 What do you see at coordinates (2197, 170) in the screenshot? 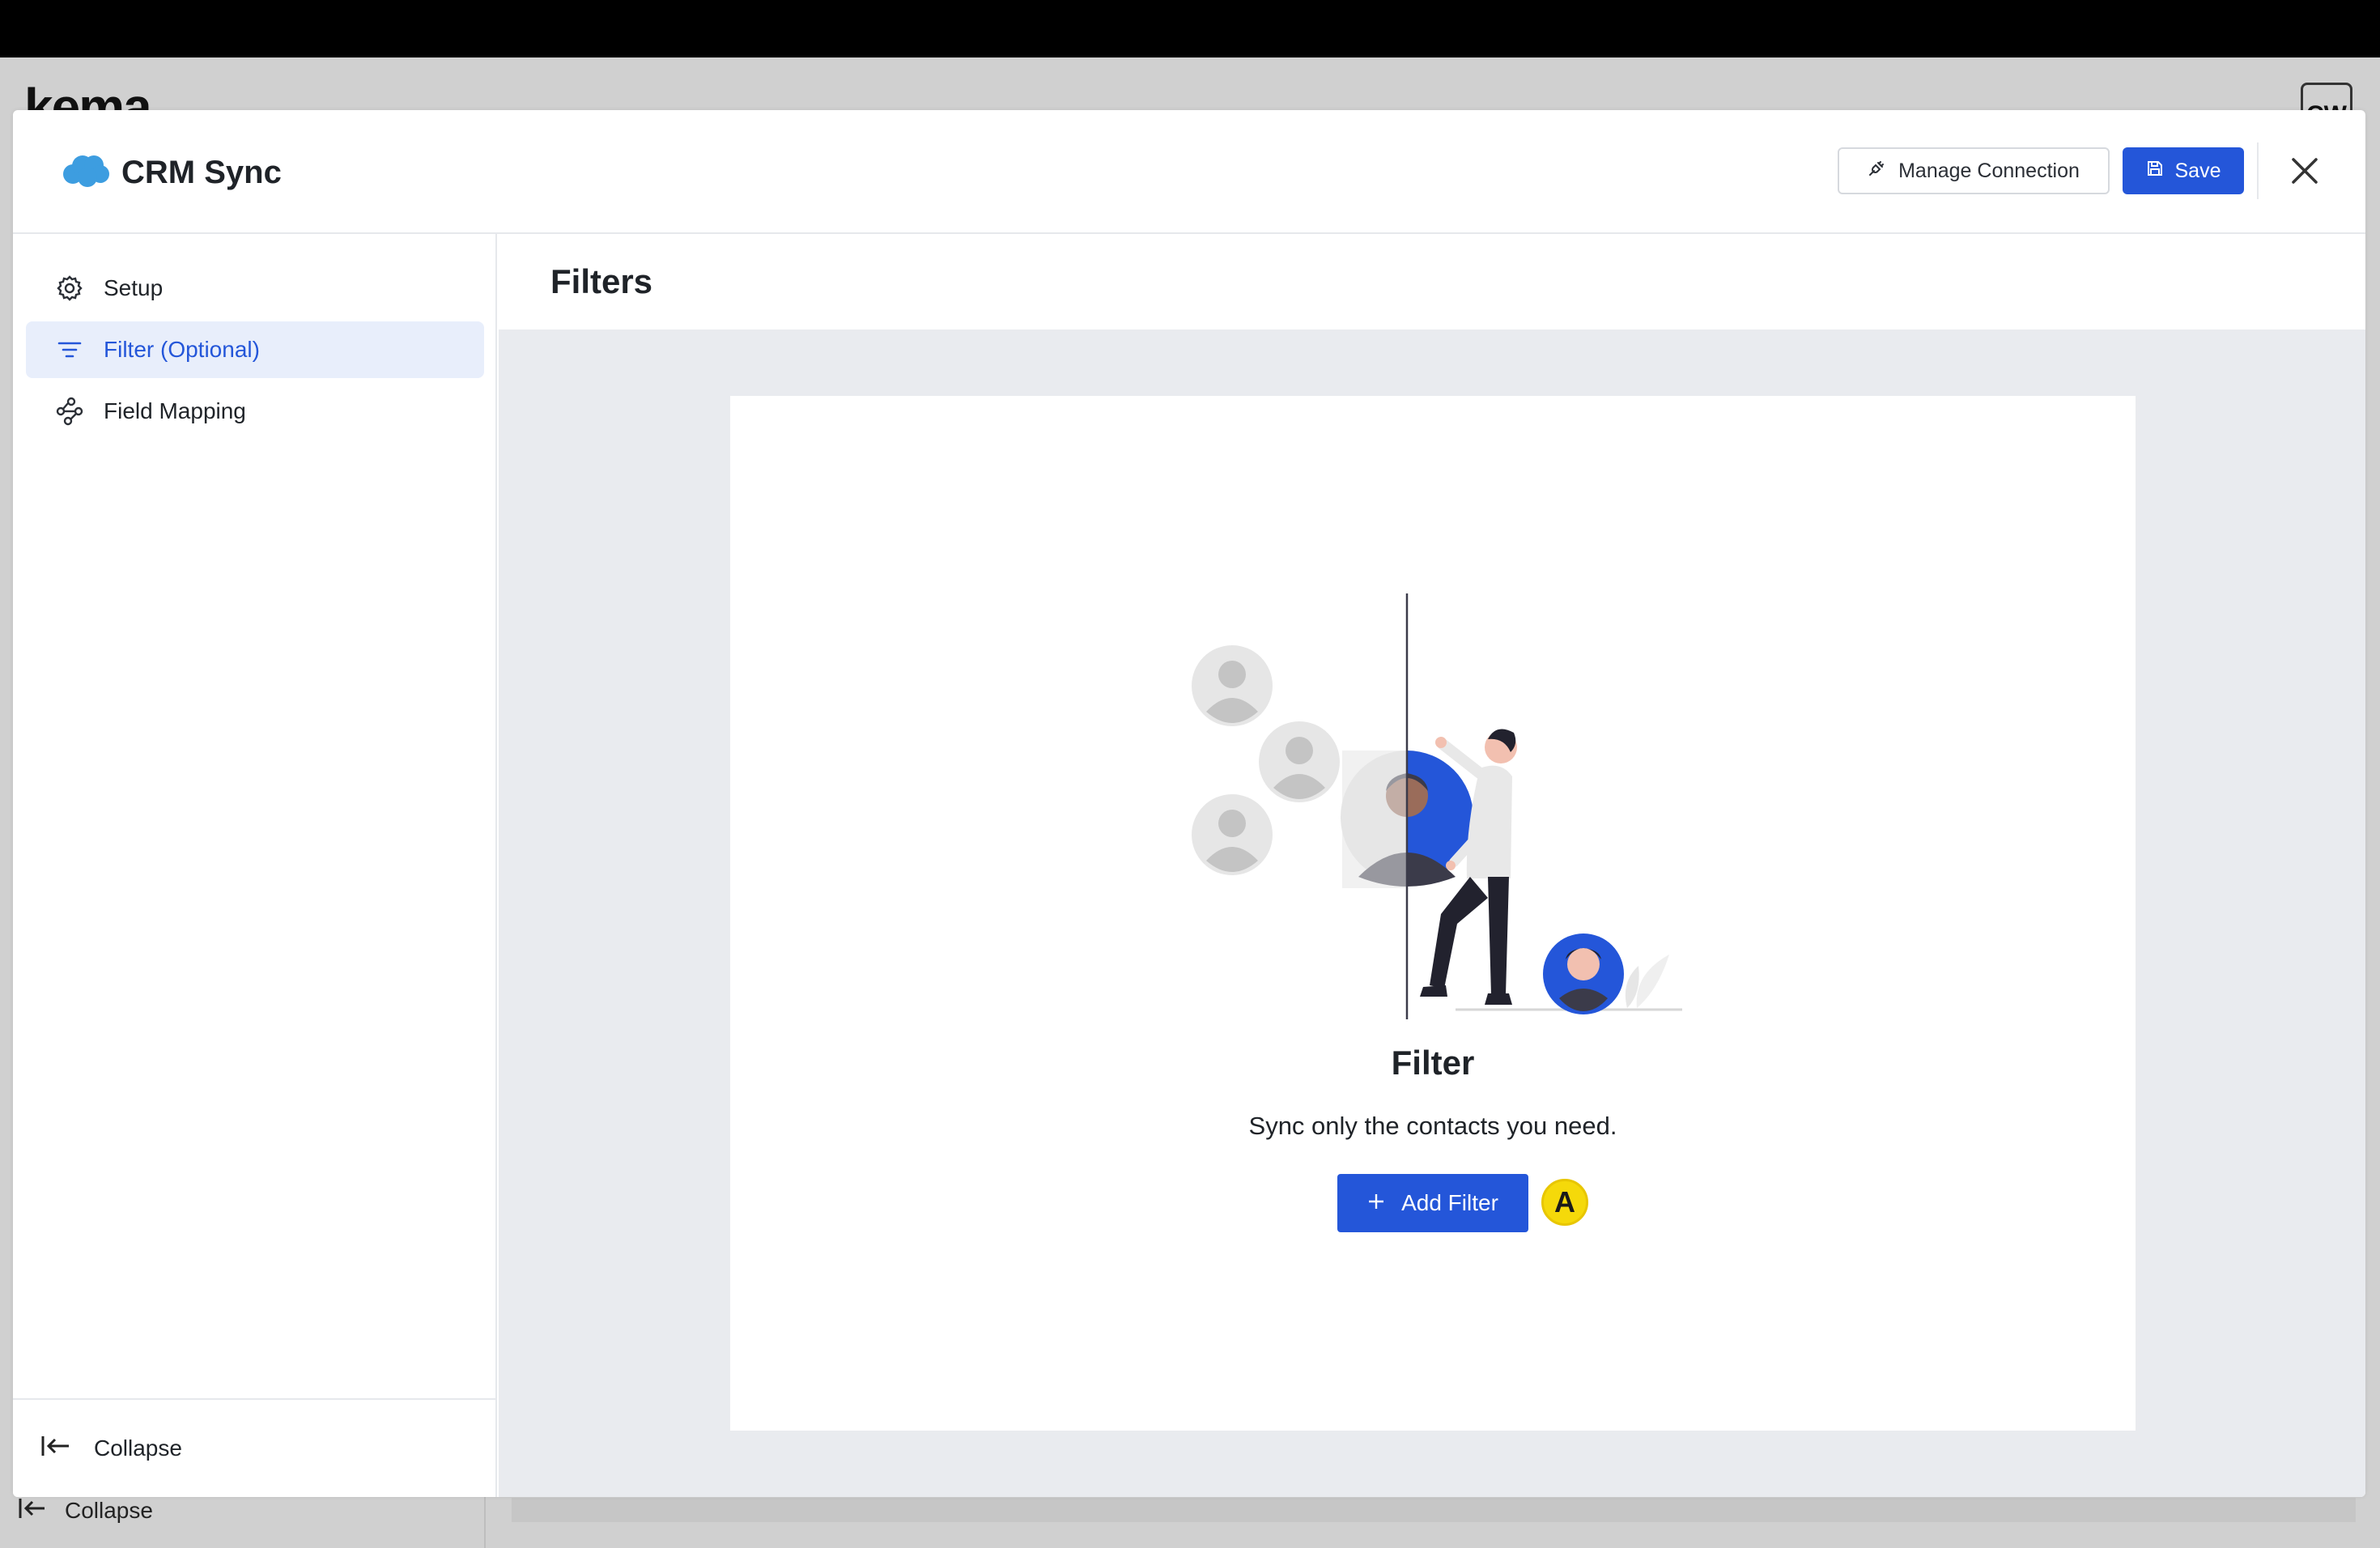
I see `save-label: Save` at bounding box center [2197, 170].